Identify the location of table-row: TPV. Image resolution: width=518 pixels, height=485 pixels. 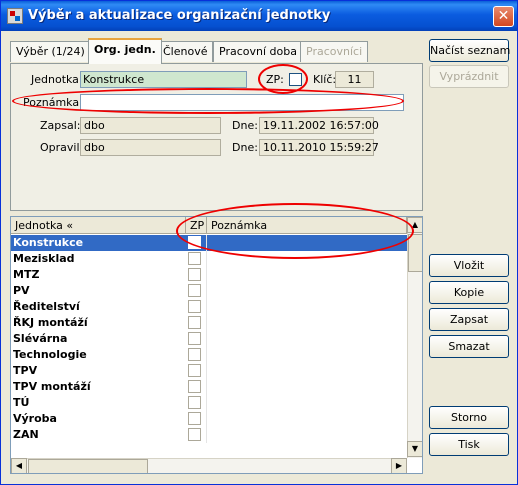
(209, 371).